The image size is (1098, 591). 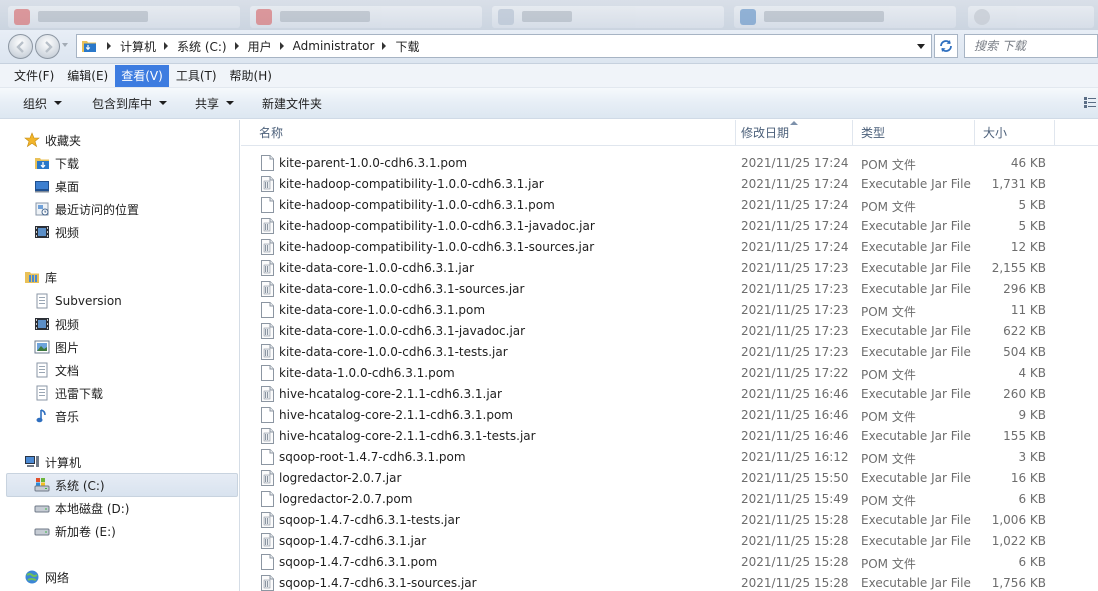 What do you see at coordinates (67, 416) in the screenshot?
I see `nav-item-label: 音乐` at bounding box center [67, 416].